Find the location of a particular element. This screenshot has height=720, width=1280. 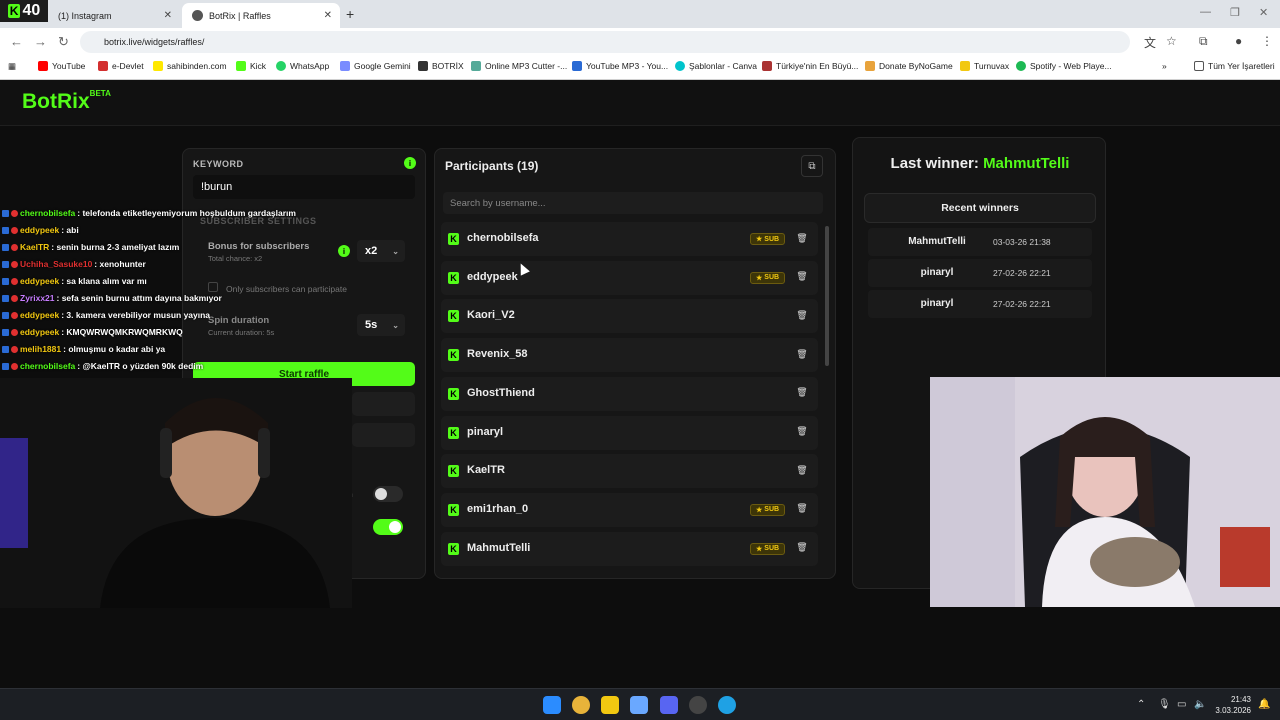

forward-icon: → is located at coordinates (40, 41).